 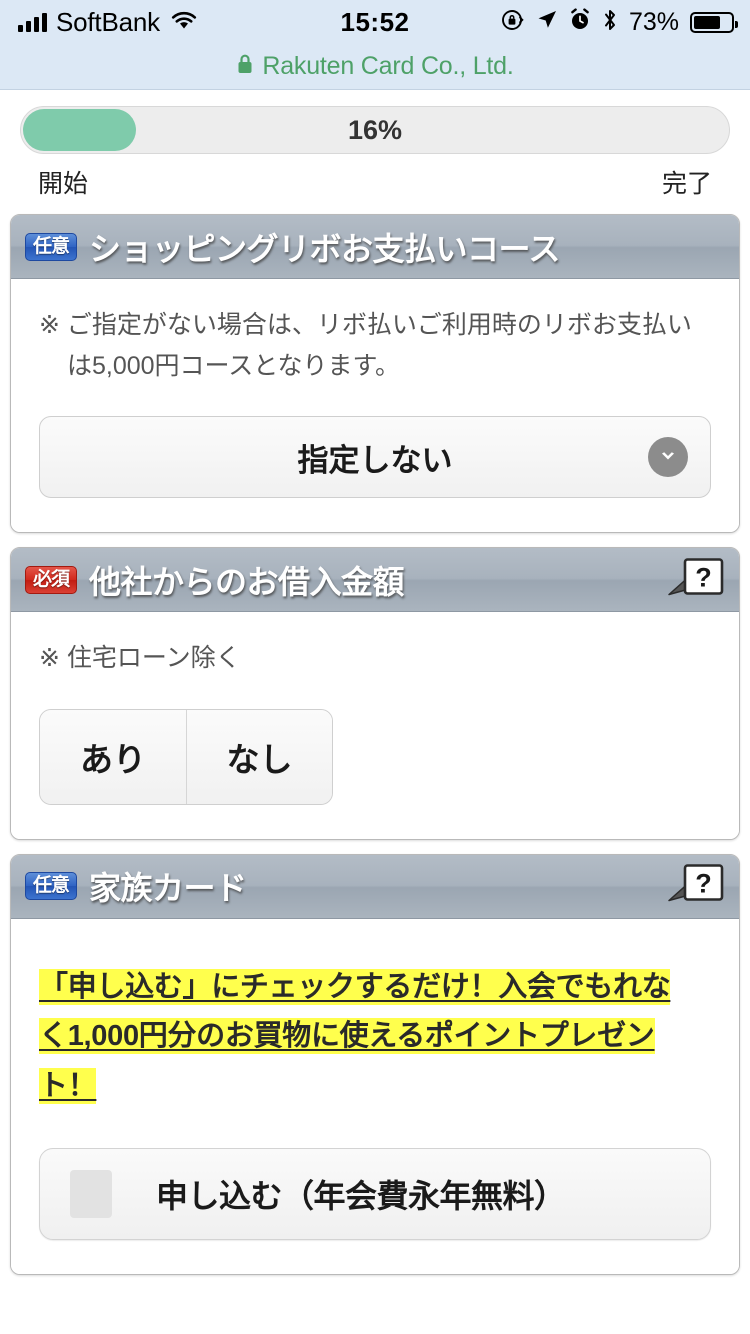 What do you see at coordinates (361, 1196) in the screenshot?
I see `checkbox-label: 申し込む（年会費永年無料）` at bounding box center [361, 1196].